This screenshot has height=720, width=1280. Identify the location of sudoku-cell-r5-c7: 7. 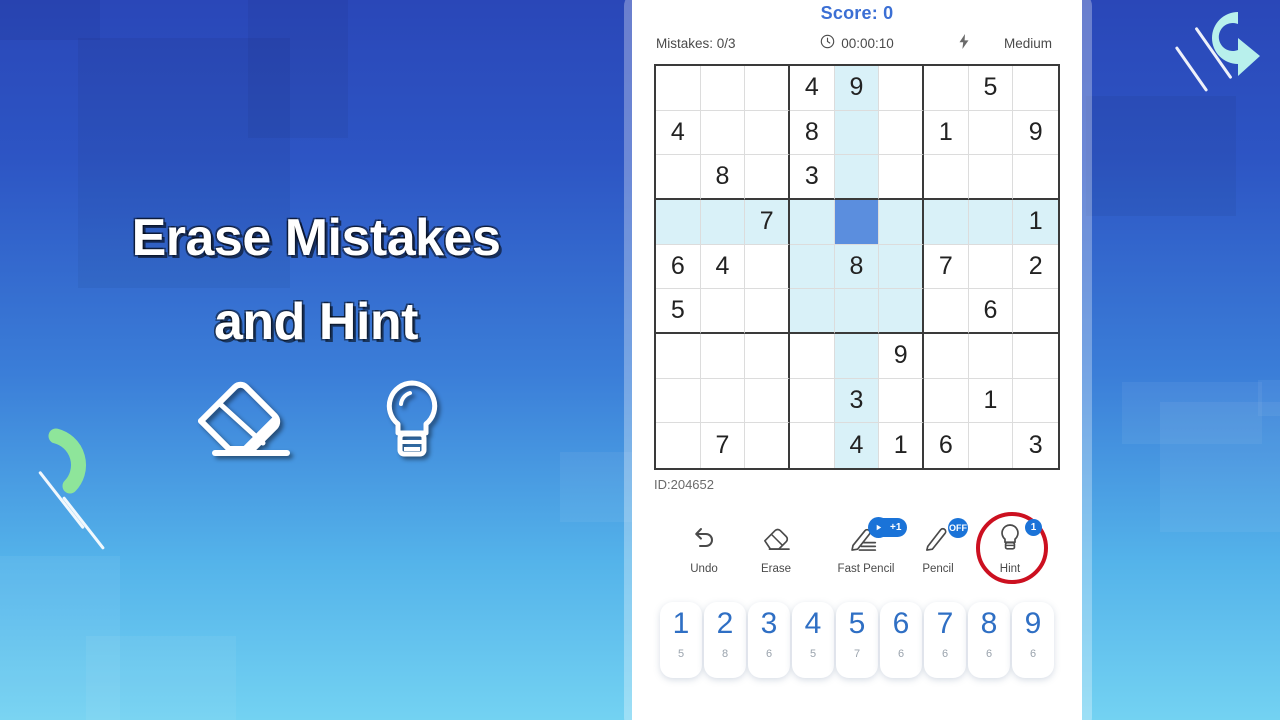
(946, 267).